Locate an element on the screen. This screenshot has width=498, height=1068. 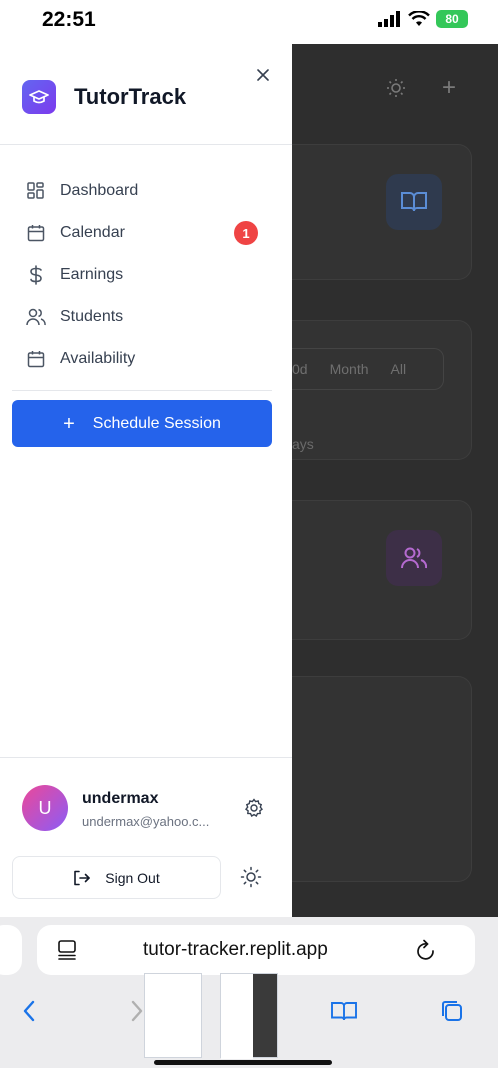
sidebar-item-availability: Availability is located at coordinates (146, 359).